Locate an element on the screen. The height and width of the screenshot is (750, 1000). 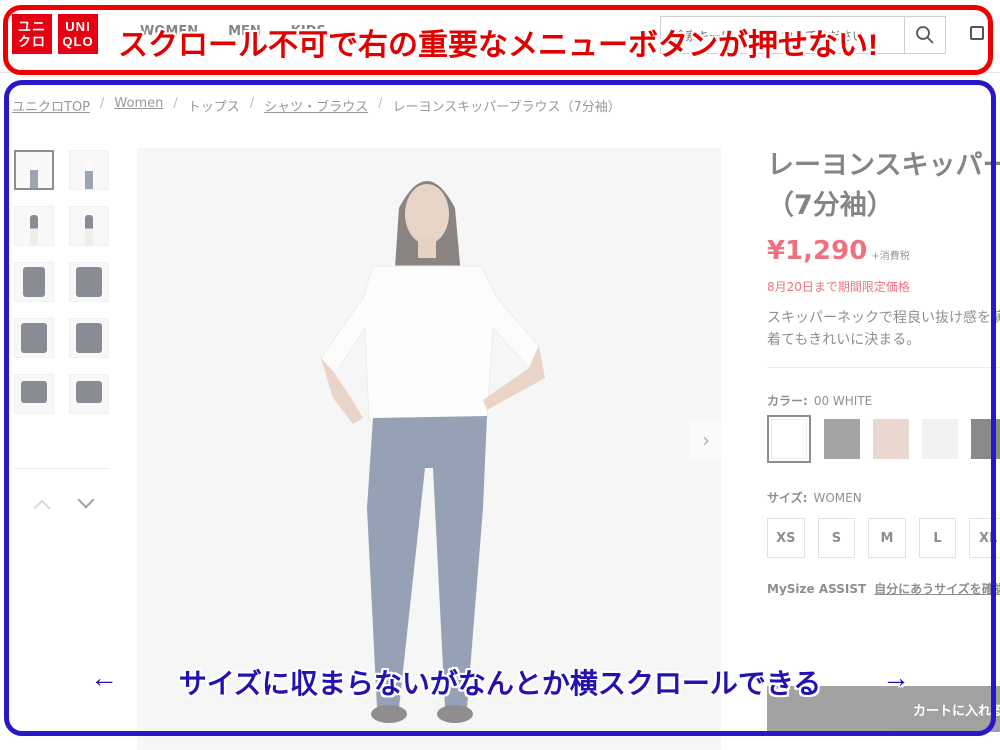
size-l-button: L is located at coordinates (937, 538).